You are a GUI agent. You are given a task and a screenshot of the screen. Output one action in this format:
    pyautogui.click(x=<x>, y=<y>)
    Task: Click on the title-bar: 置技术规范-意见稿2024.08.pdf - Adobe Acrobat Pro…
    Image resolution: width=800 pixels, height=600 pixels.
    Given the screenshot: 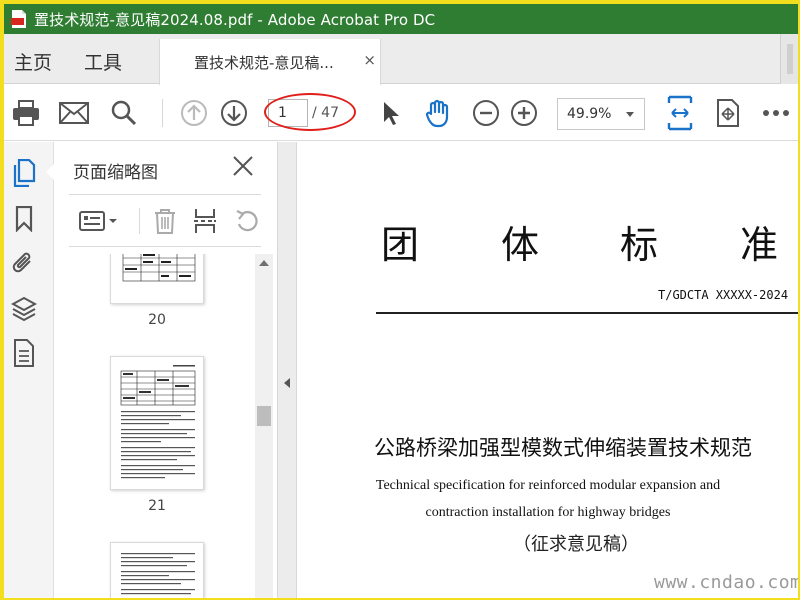 What is the action you would take?
    pyautogui.click(x=401, y=19)
    